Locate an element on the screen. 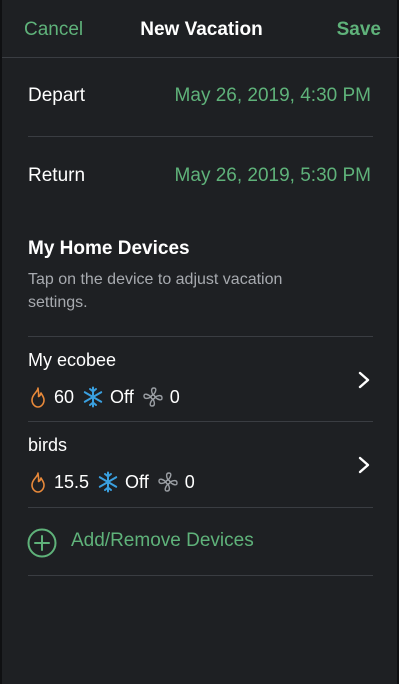 Image resolution: width=399 pixels, height=684 pixels. device-row: My ecobee 60 Off 0 is located at coordinates (200, 379).